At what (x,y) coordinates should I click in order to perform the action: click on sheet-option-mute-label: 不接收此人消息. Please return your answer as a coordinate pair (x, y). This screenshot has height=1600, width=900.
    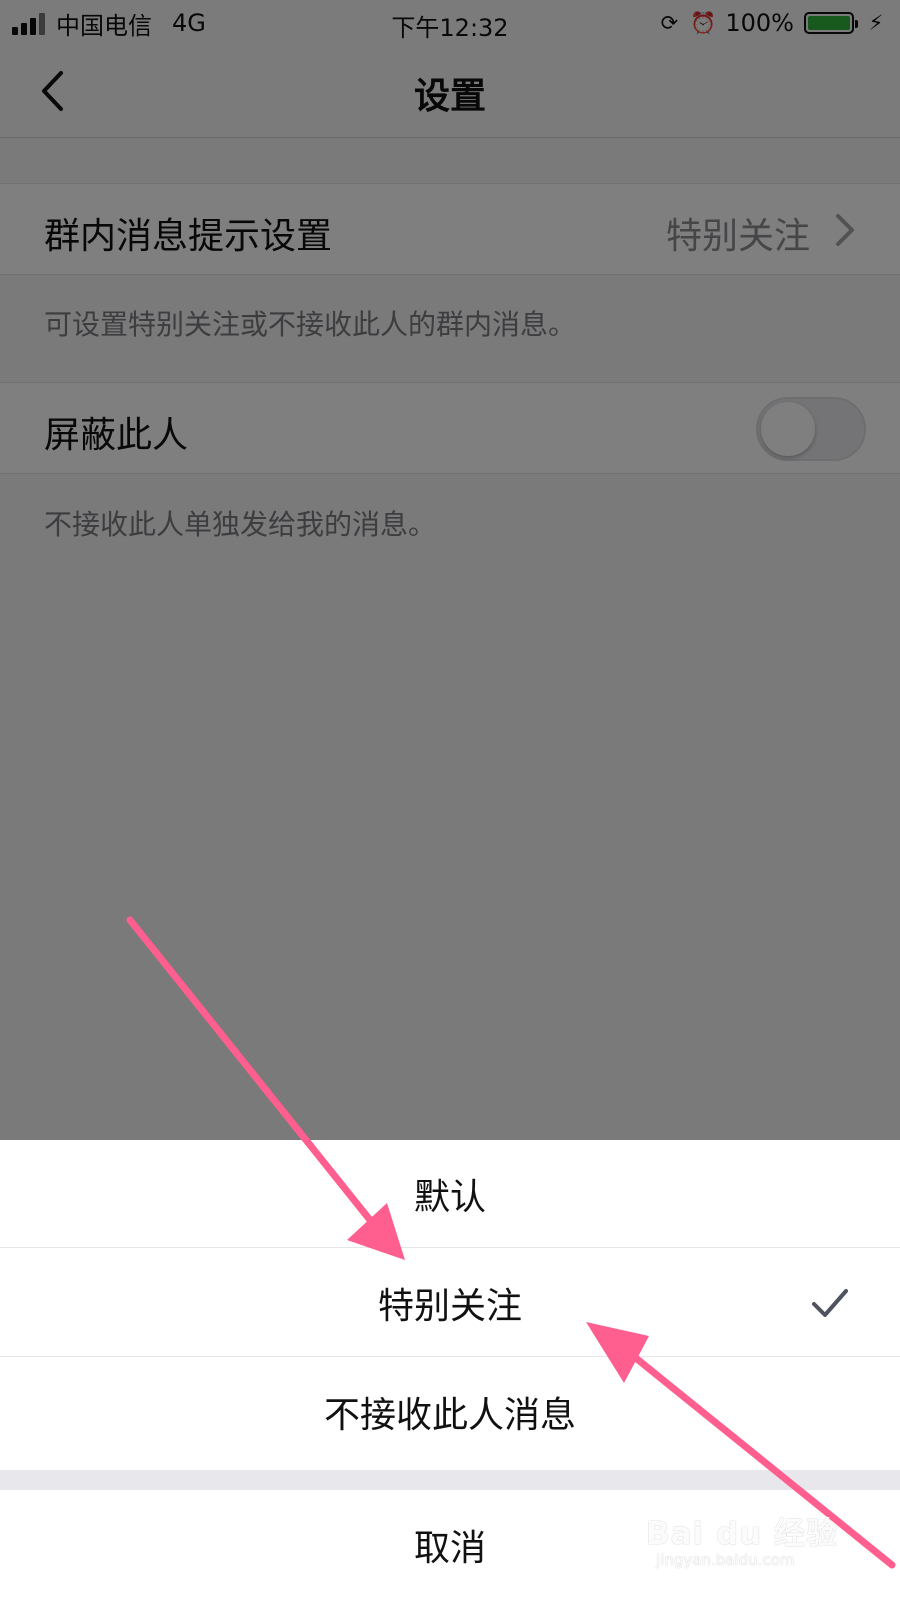
    Looking at the image, I should click on (449, 1415).